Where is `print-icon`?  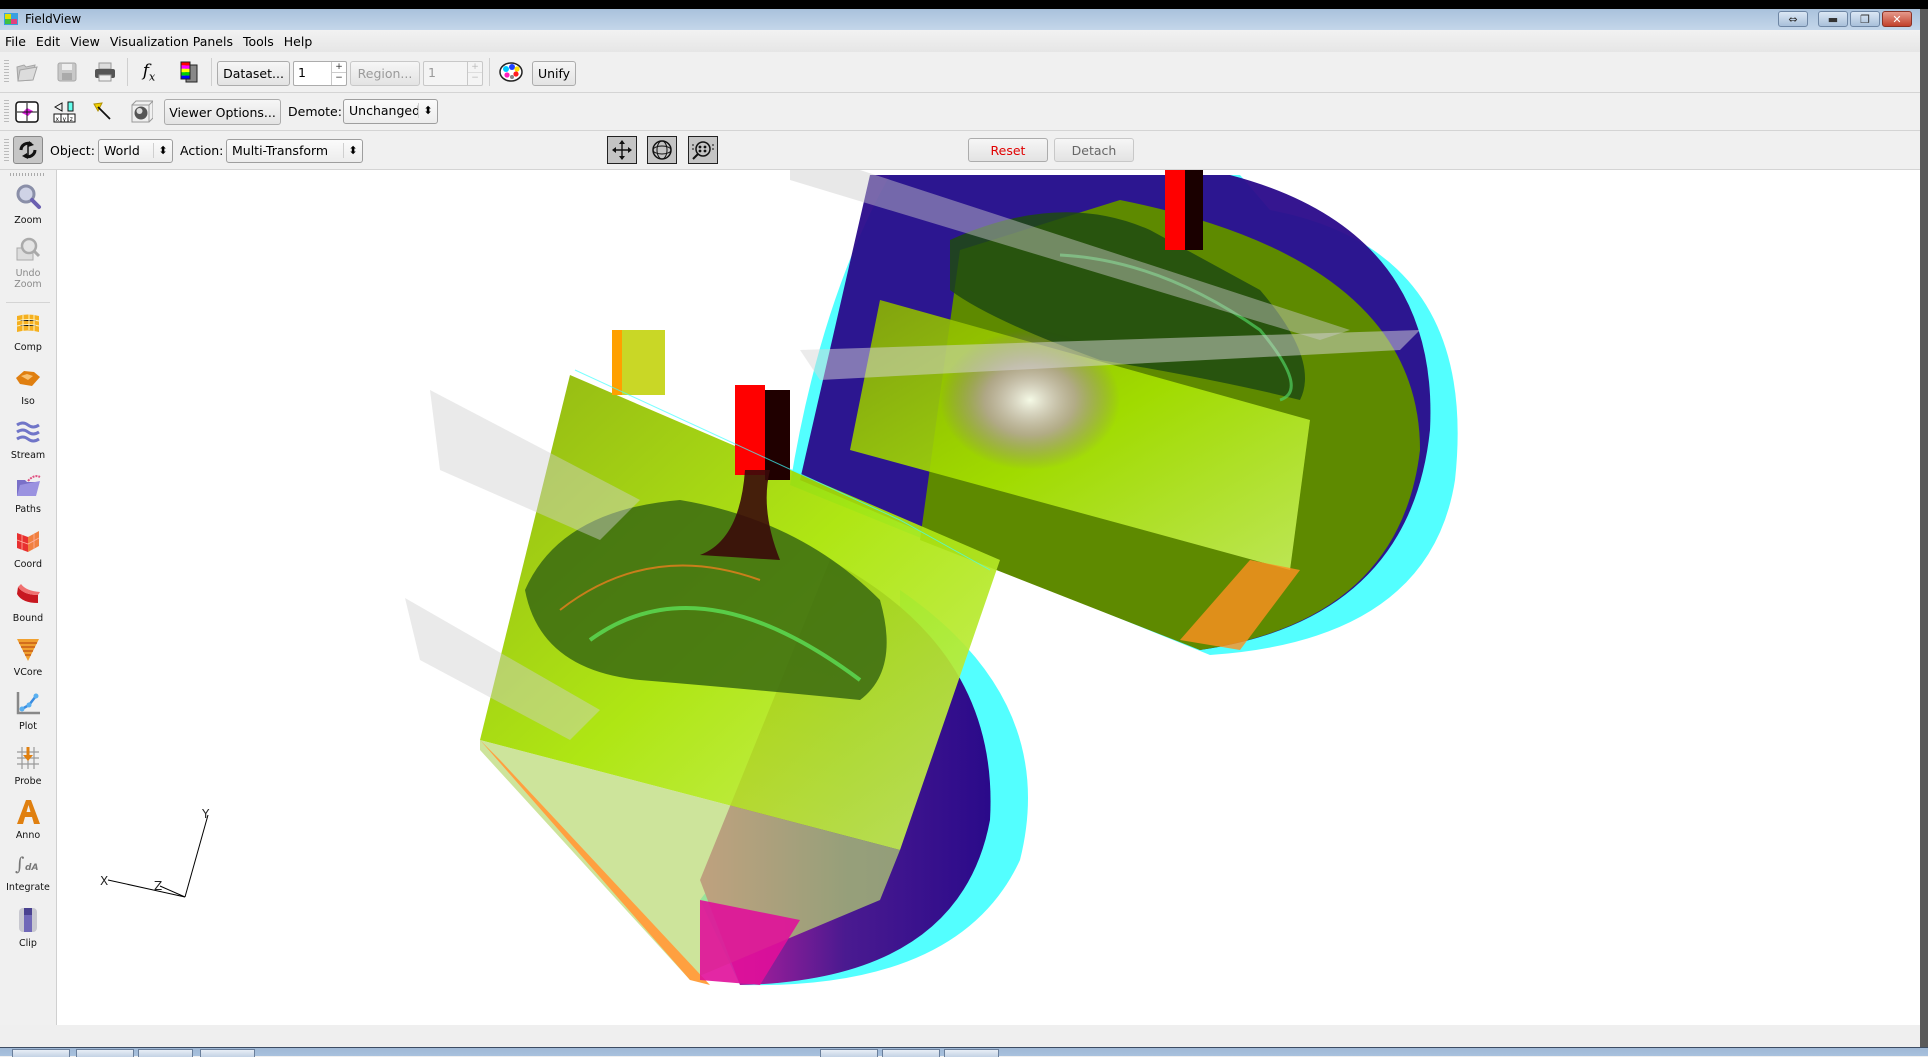
print-icon is located at coordinates (105, 72).